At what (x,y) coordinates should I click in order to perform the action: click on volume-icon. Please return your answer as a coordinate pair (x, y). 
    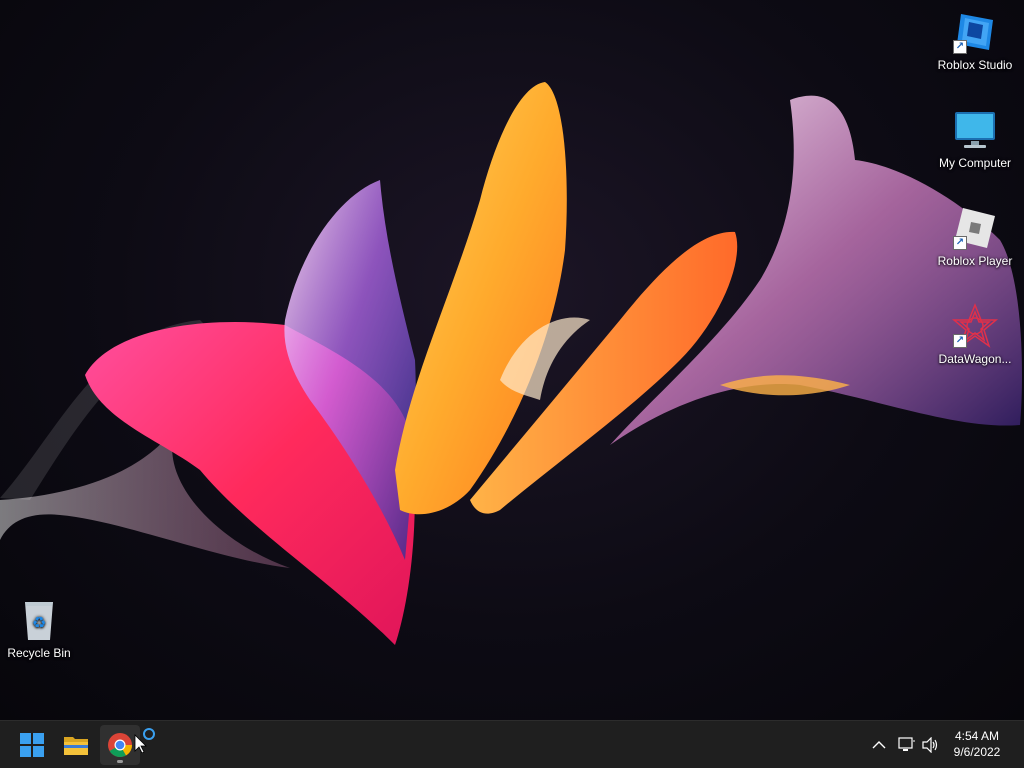
    Looking at the image, I should click on (930, 745).